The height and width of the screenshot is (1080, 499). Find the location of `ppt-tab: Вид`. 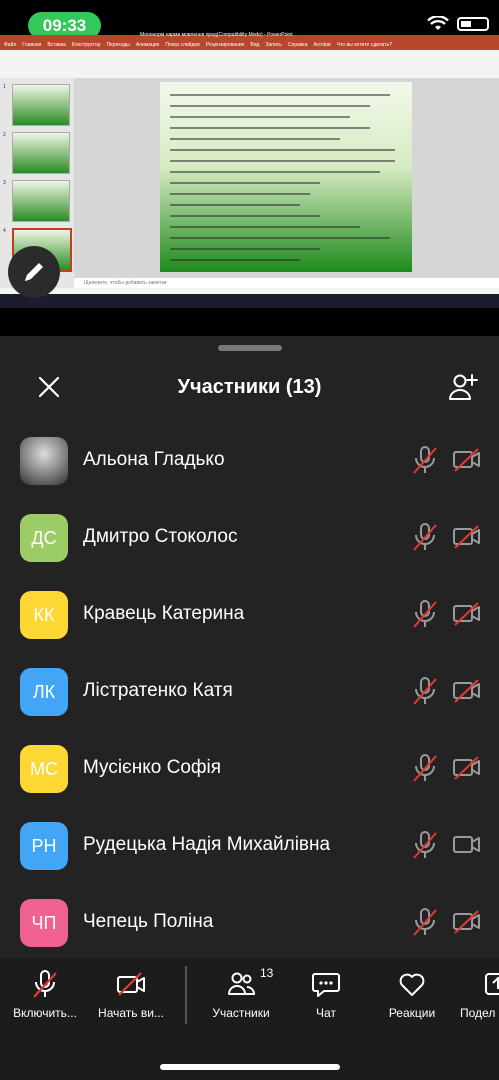

ppt-tab: Вид is located at coordinates (255, 45).